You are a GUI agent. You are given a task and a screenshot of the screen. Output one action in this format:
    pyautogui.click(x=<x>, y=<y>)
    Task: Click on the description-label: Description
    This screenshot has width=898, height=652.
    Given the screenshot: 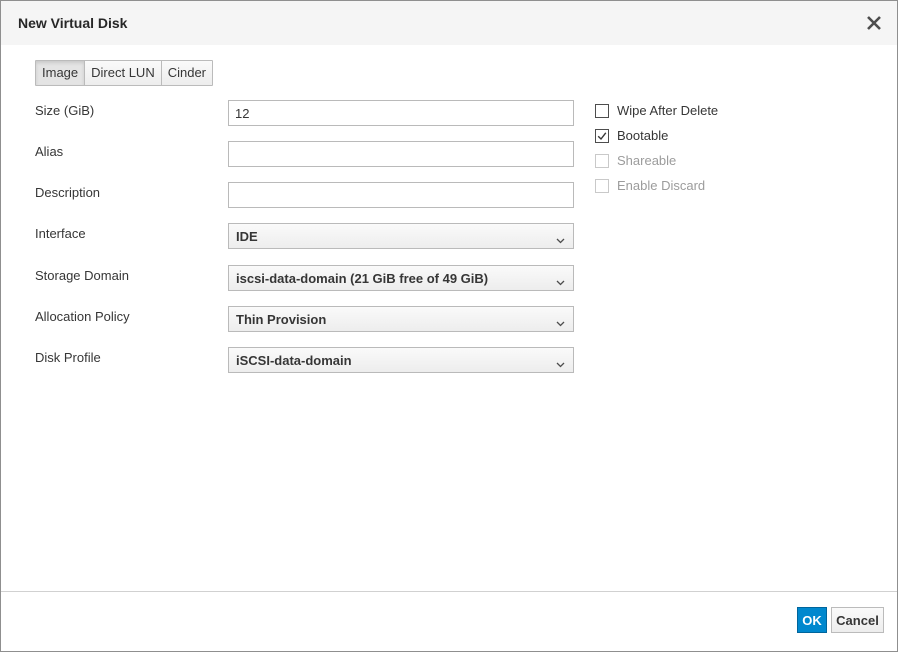 What is the action you would take?
    pyautogui.click(x=68, y=192)
    